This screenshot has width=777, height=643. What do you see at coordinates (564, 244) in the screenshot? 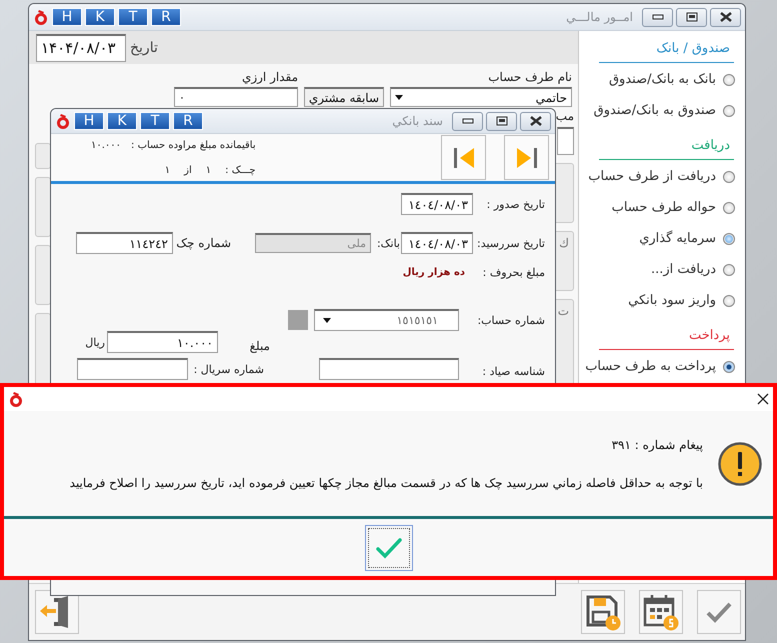
I see `group-title: ك` at bounding box center [564, 244].